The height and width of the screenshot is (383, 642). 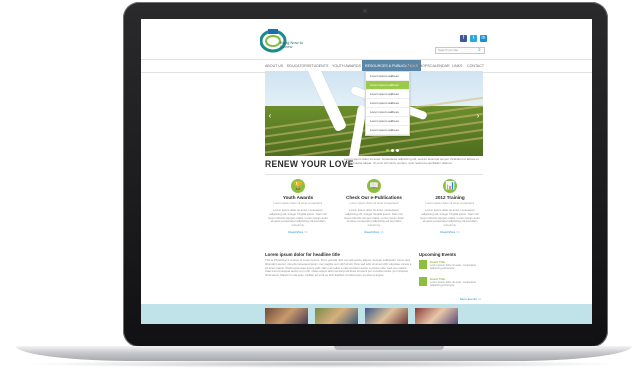 I want to click on slider-prev-icon: ‹, so click(x=270, y=116).